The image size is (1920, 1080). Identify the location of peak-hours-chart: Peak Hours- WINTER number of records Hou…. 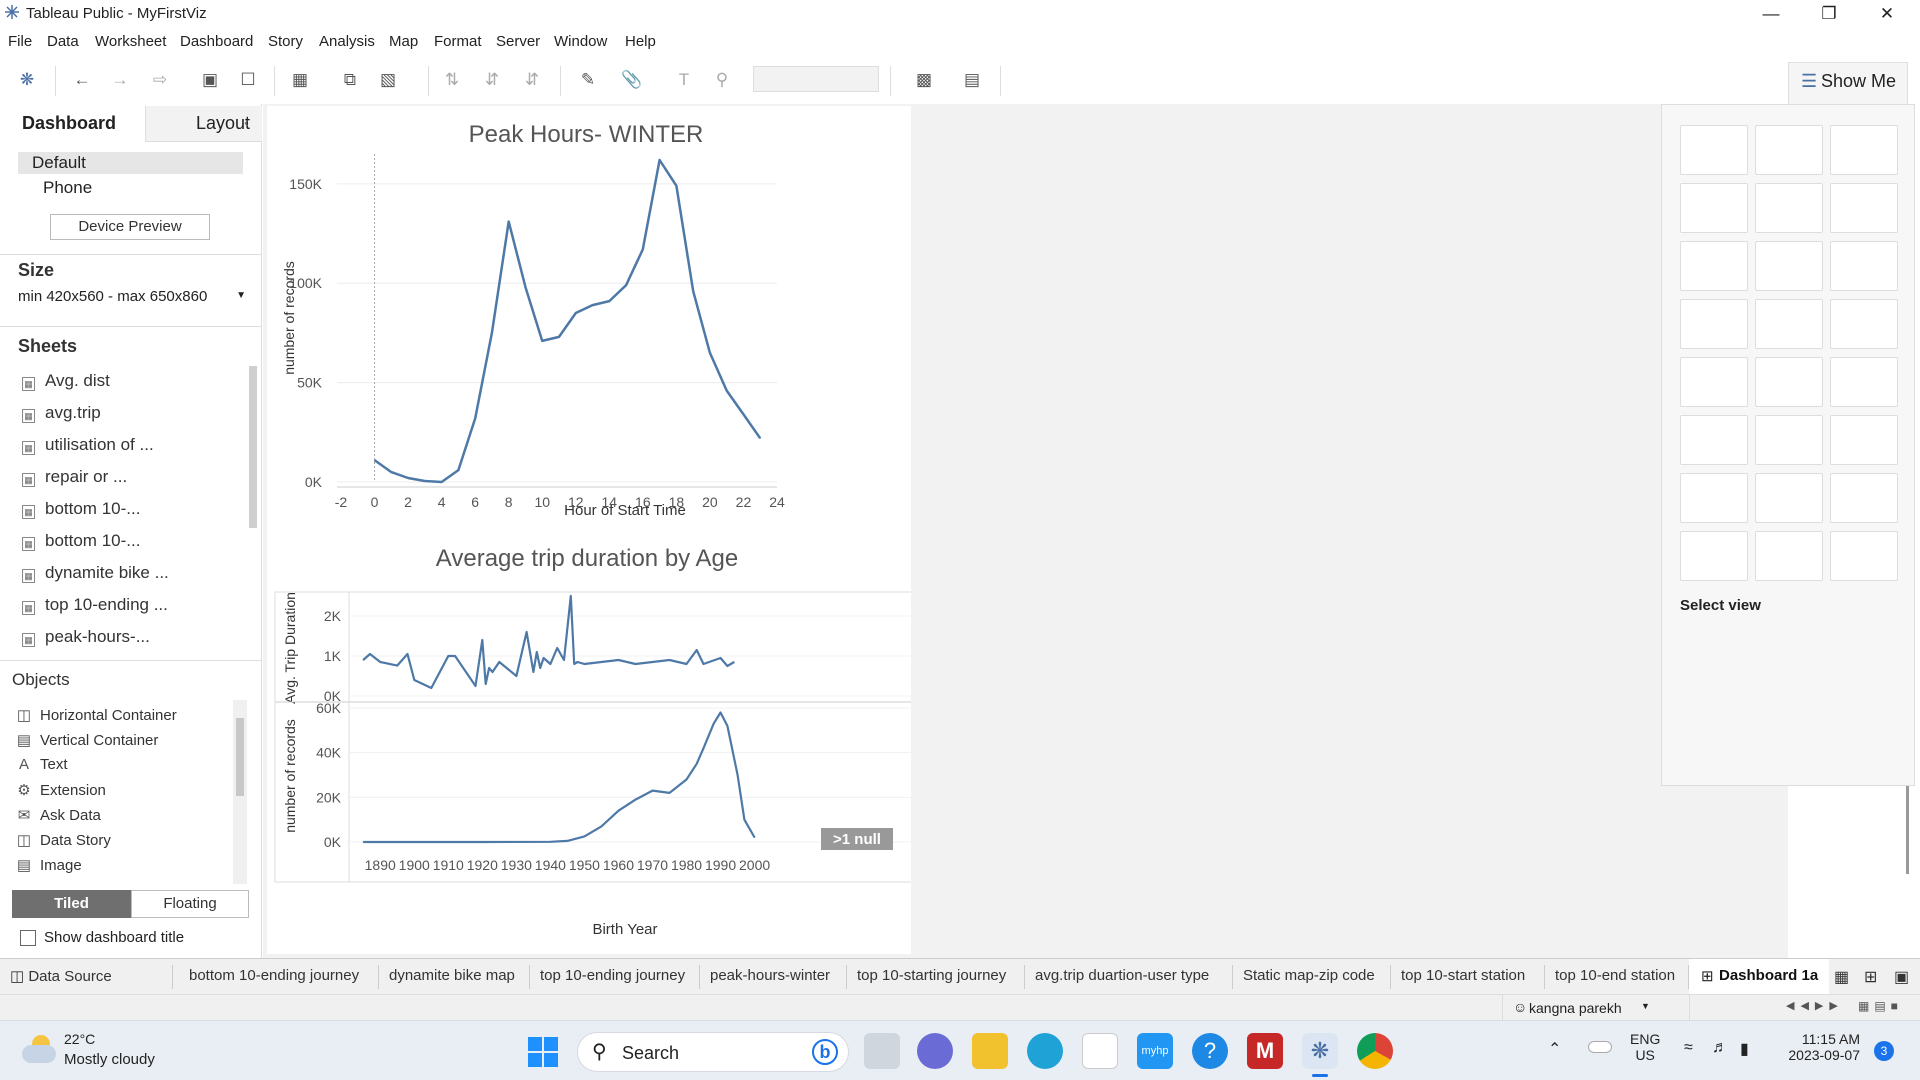
(589, 321).